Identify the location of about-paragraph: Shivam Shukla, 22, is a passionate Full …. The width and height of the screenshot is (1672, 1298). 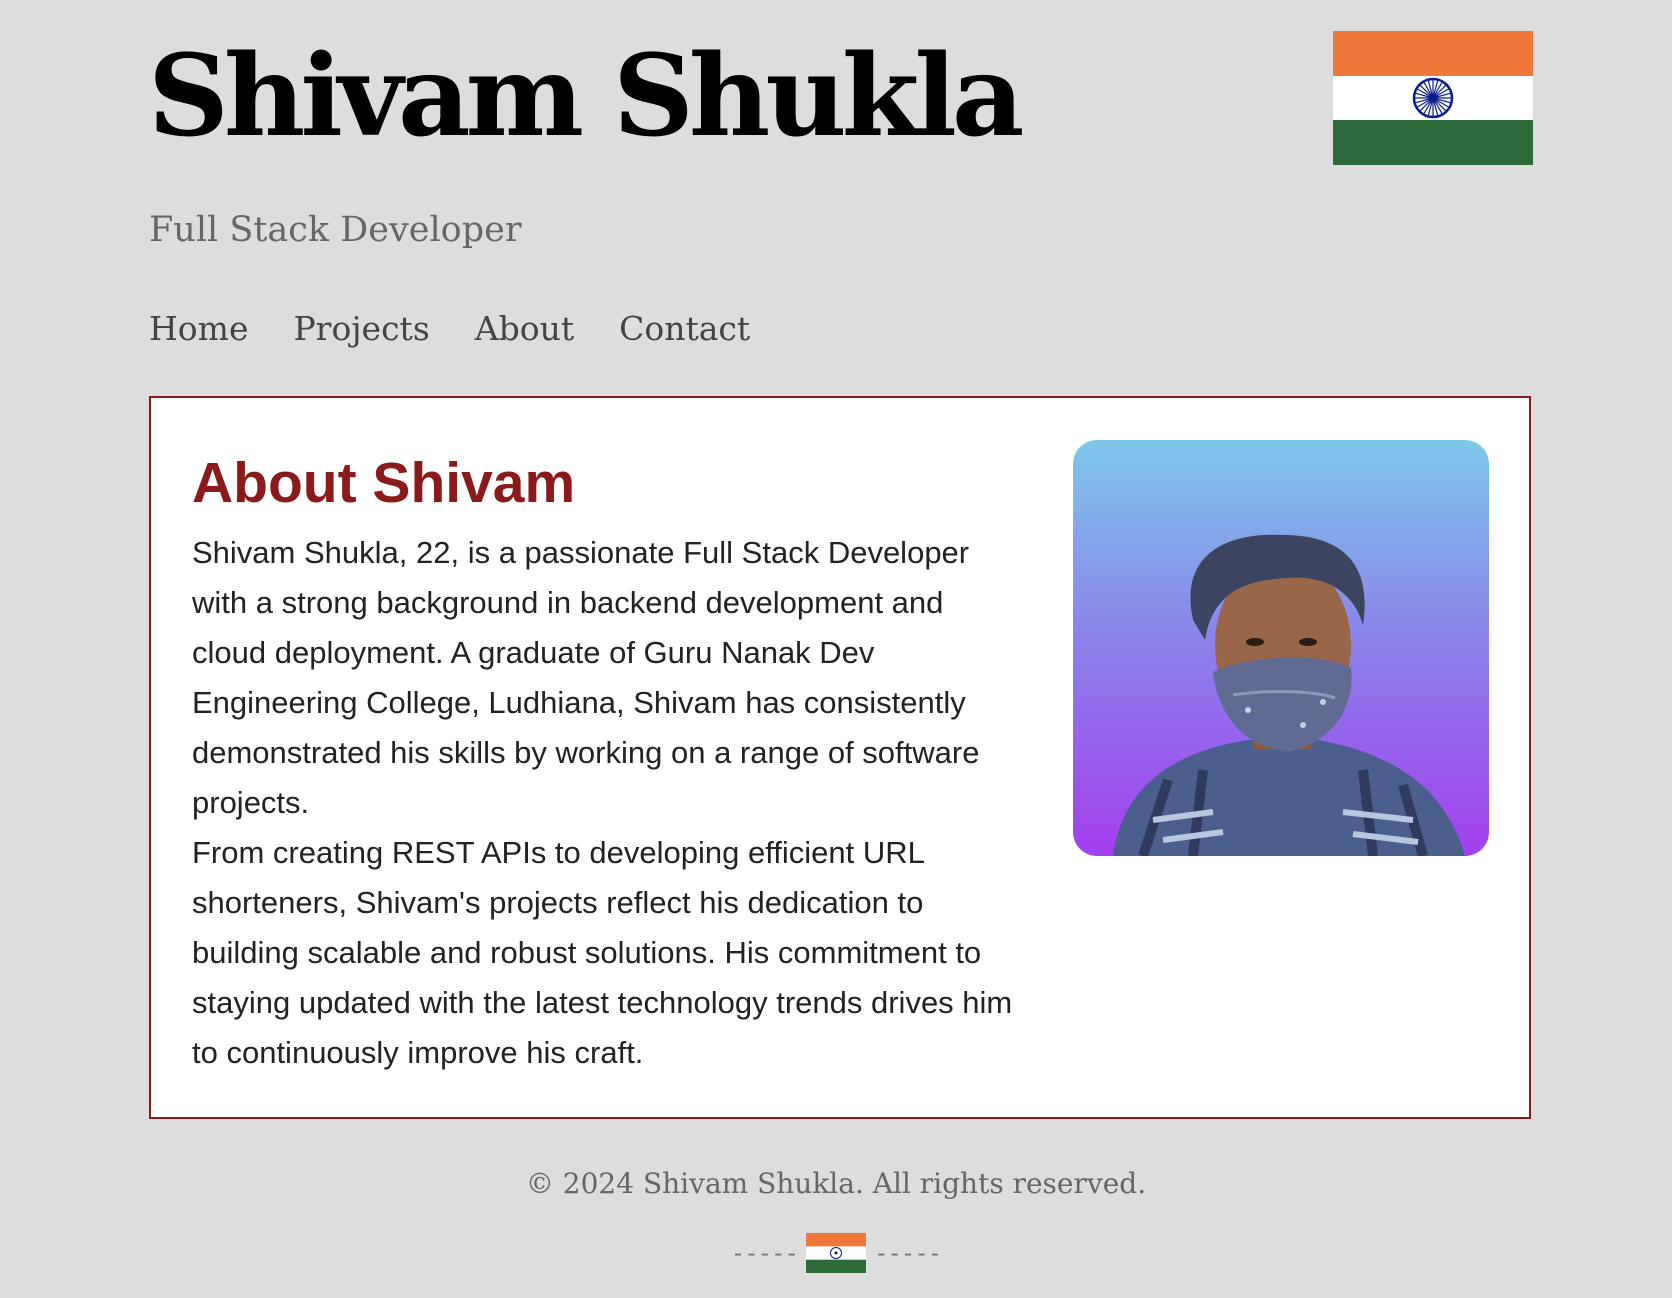
(586, 677).